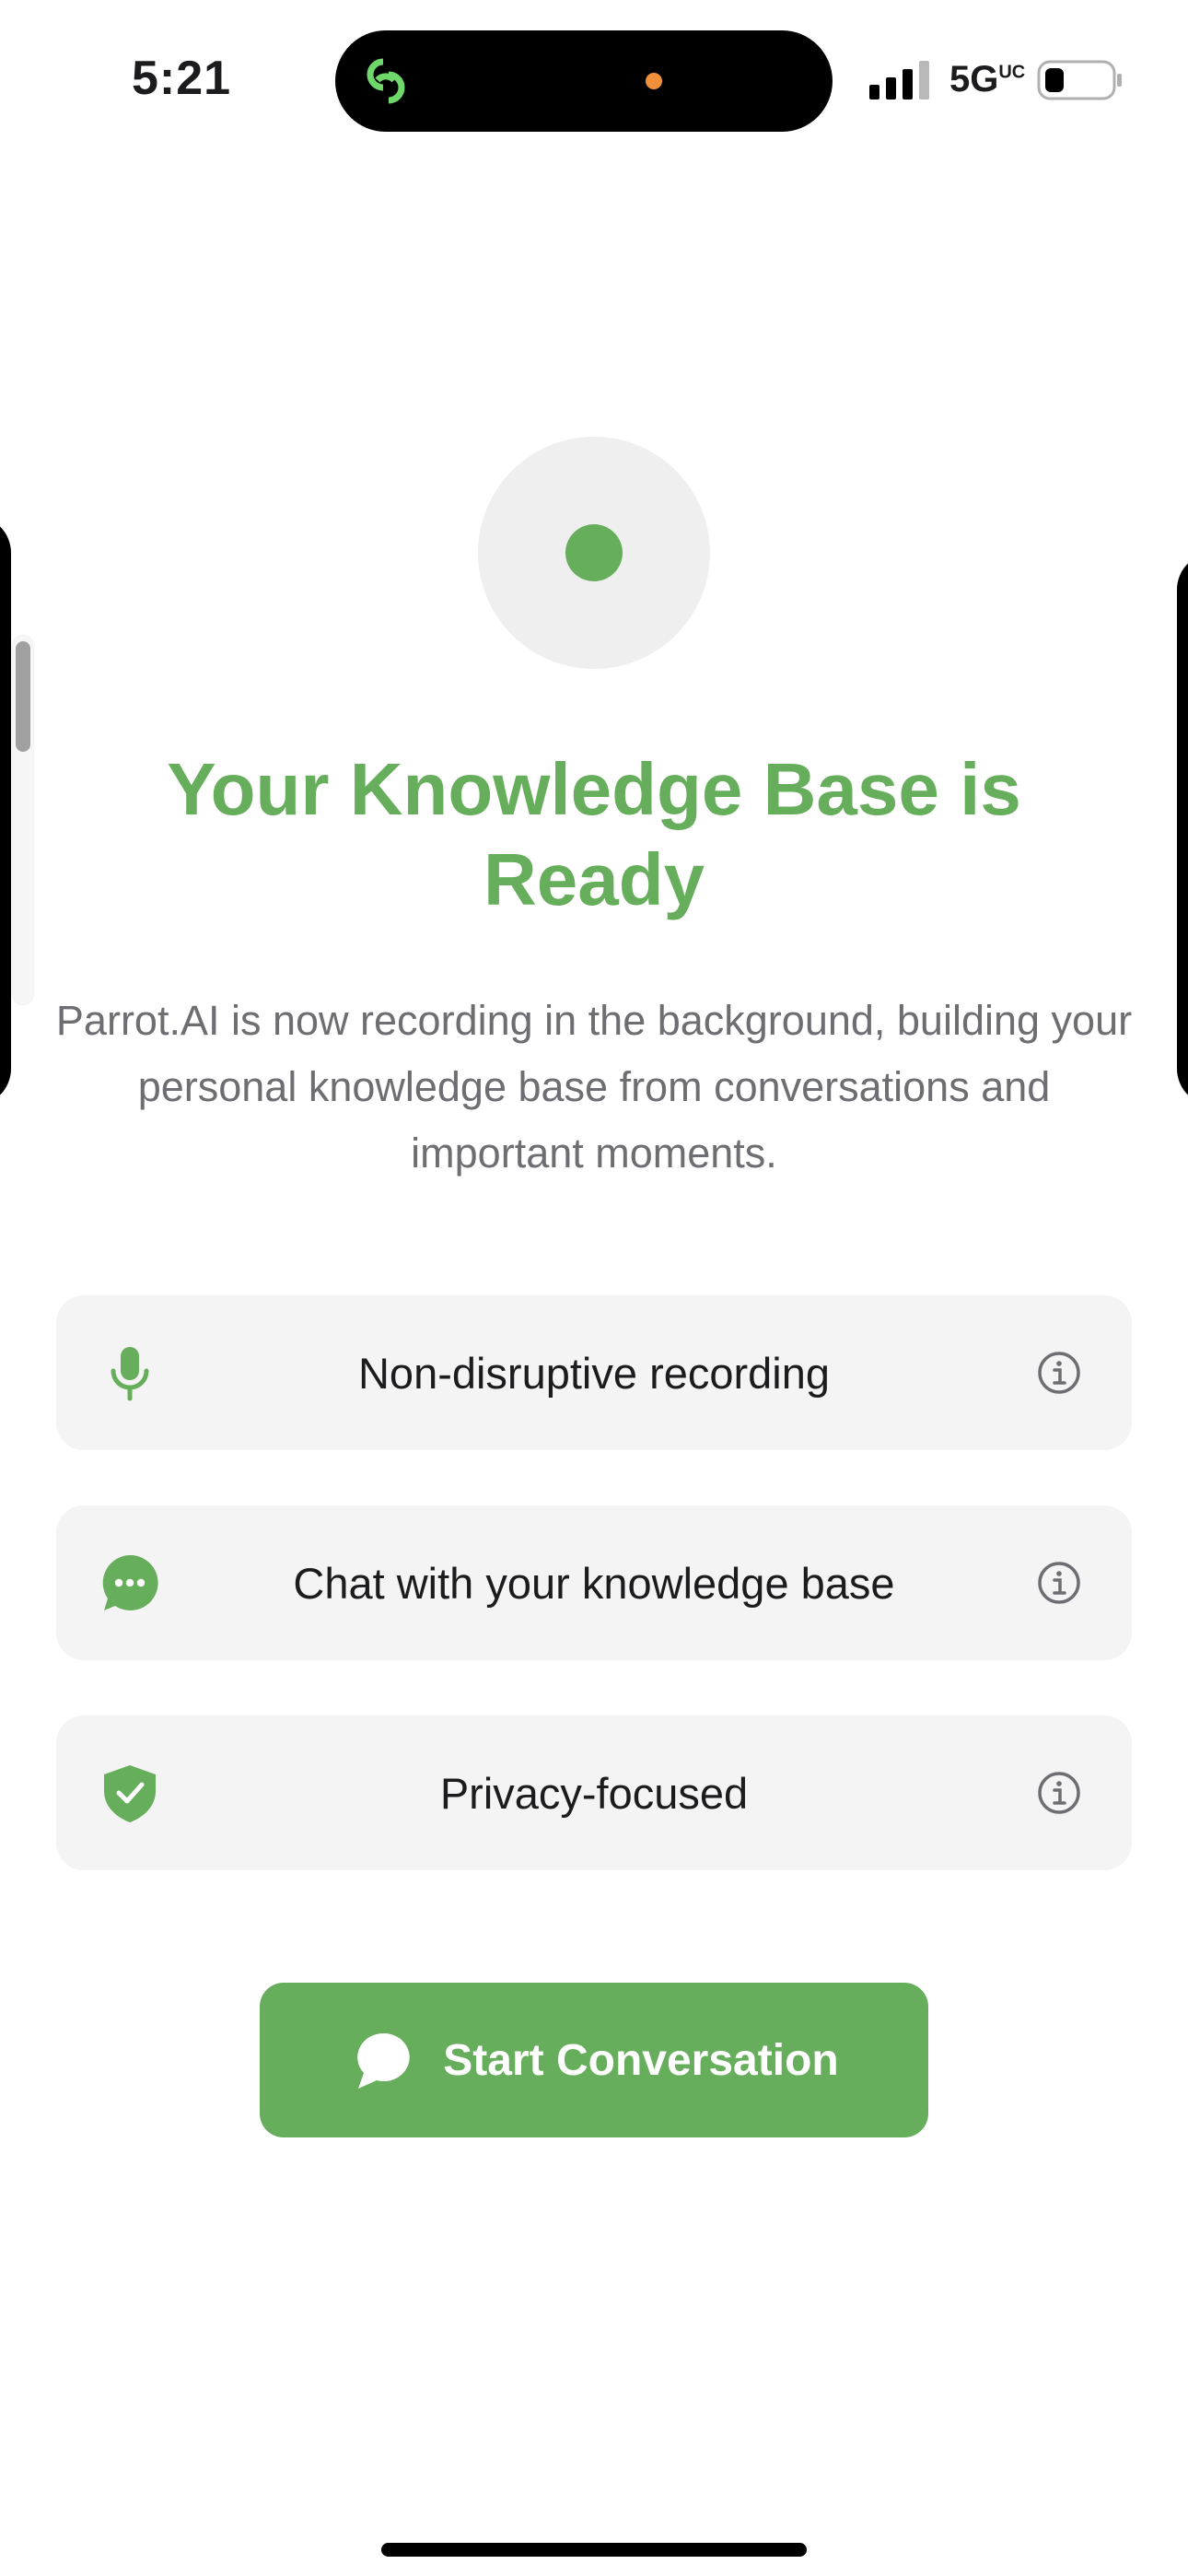  Describe the element at coordinates (386, 81) in the screenshot. I see `linked-rings-icon` at that location.